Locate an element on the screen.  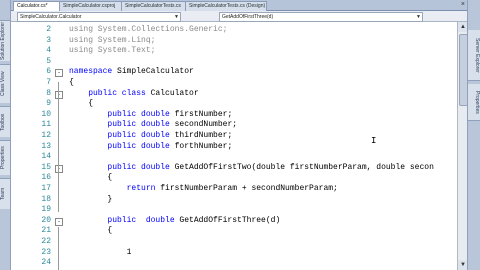
tab-simplecalculatortests-design: SimpleCalculatorTests.cs (Design) is located at coordinates (226, 6).